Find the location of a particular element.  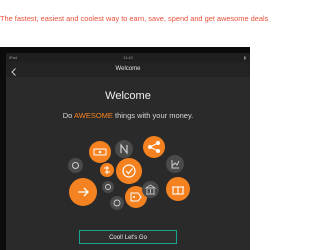

nav-title: Welcome is located at coordinates (128, 68).